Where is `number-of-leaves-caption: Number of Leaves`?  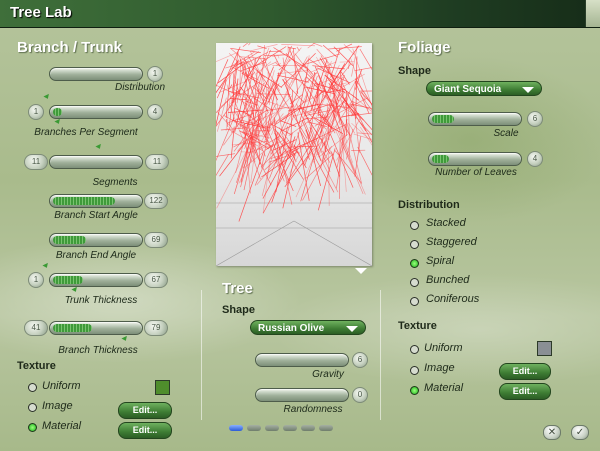 number-of-leaves-caption: Number of Leaves is located at coordinates (476, 172).